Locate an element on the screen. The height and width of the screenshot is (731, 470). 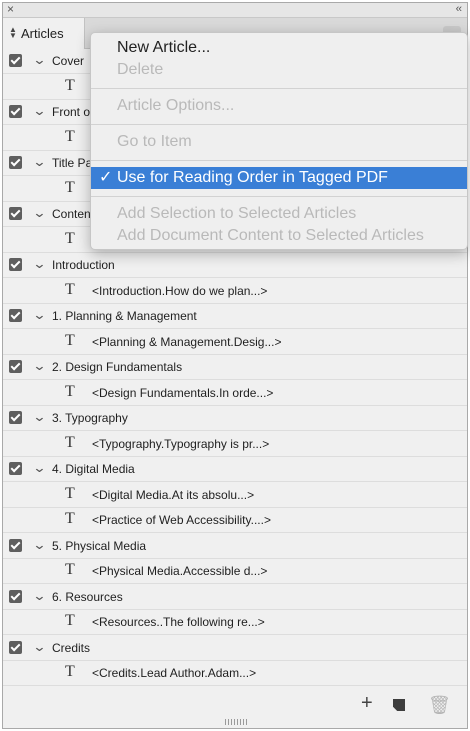
menu-item-use-reading-order: ✓ Use for Reading Order in Tagged PDF is located at coordinates (279, 178).